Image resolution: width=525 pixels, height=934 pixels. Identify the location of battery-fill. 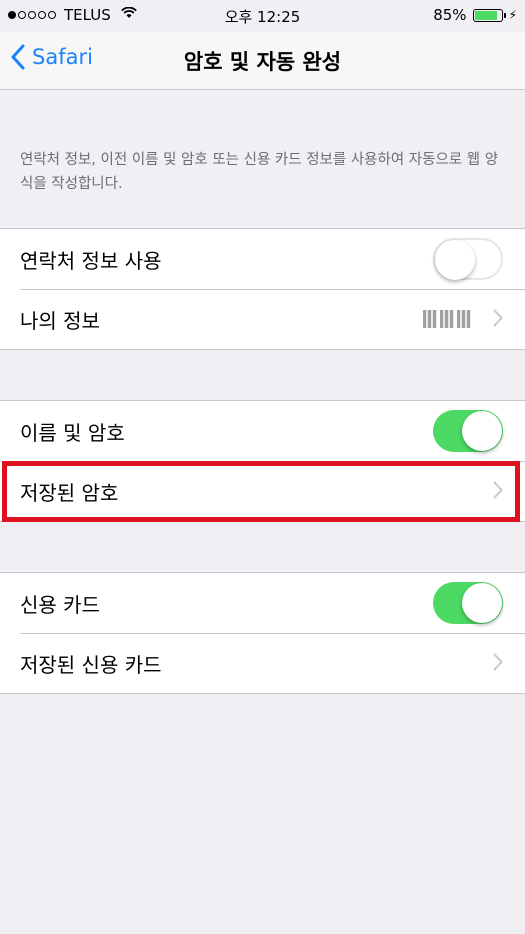
(485, 15).